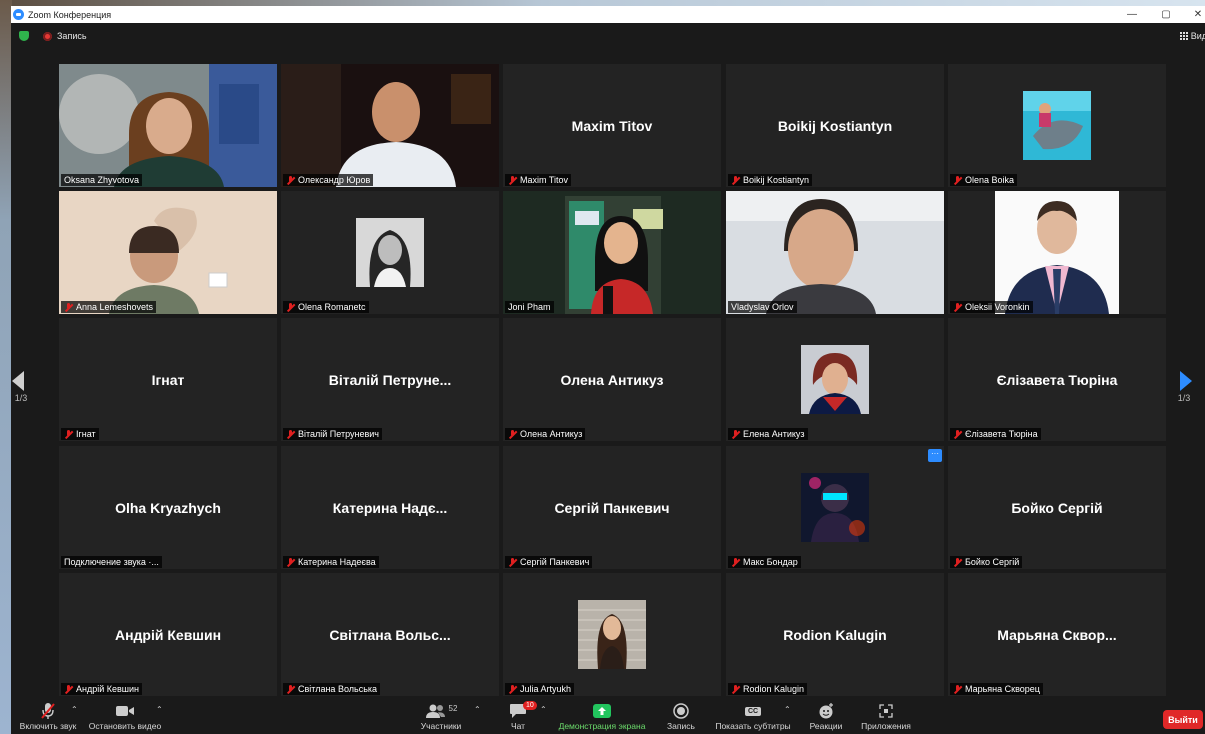 The width and height of the screenshot is (1205, 734). What do you see at coordinates (776, 180) in the screenshot?
I see `participant-name: Boikij Kostiantyn` at bounding box center [776, 180].